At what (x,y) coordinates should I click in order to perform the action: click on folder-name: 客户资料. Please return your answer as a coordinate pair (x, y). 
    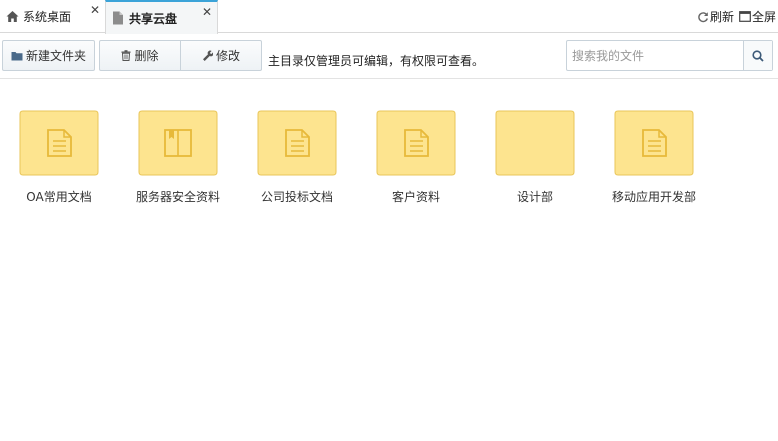
    Looking at the image, I should click on (415, 197).